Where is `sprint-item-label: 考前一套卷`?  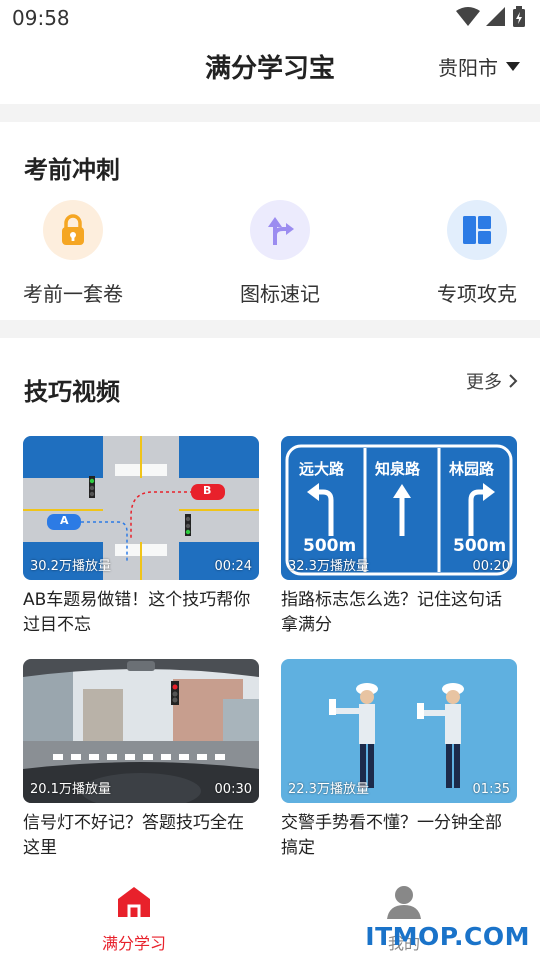
sprint-item-label: 考前一套卷 is located at coordinates (73, 294).